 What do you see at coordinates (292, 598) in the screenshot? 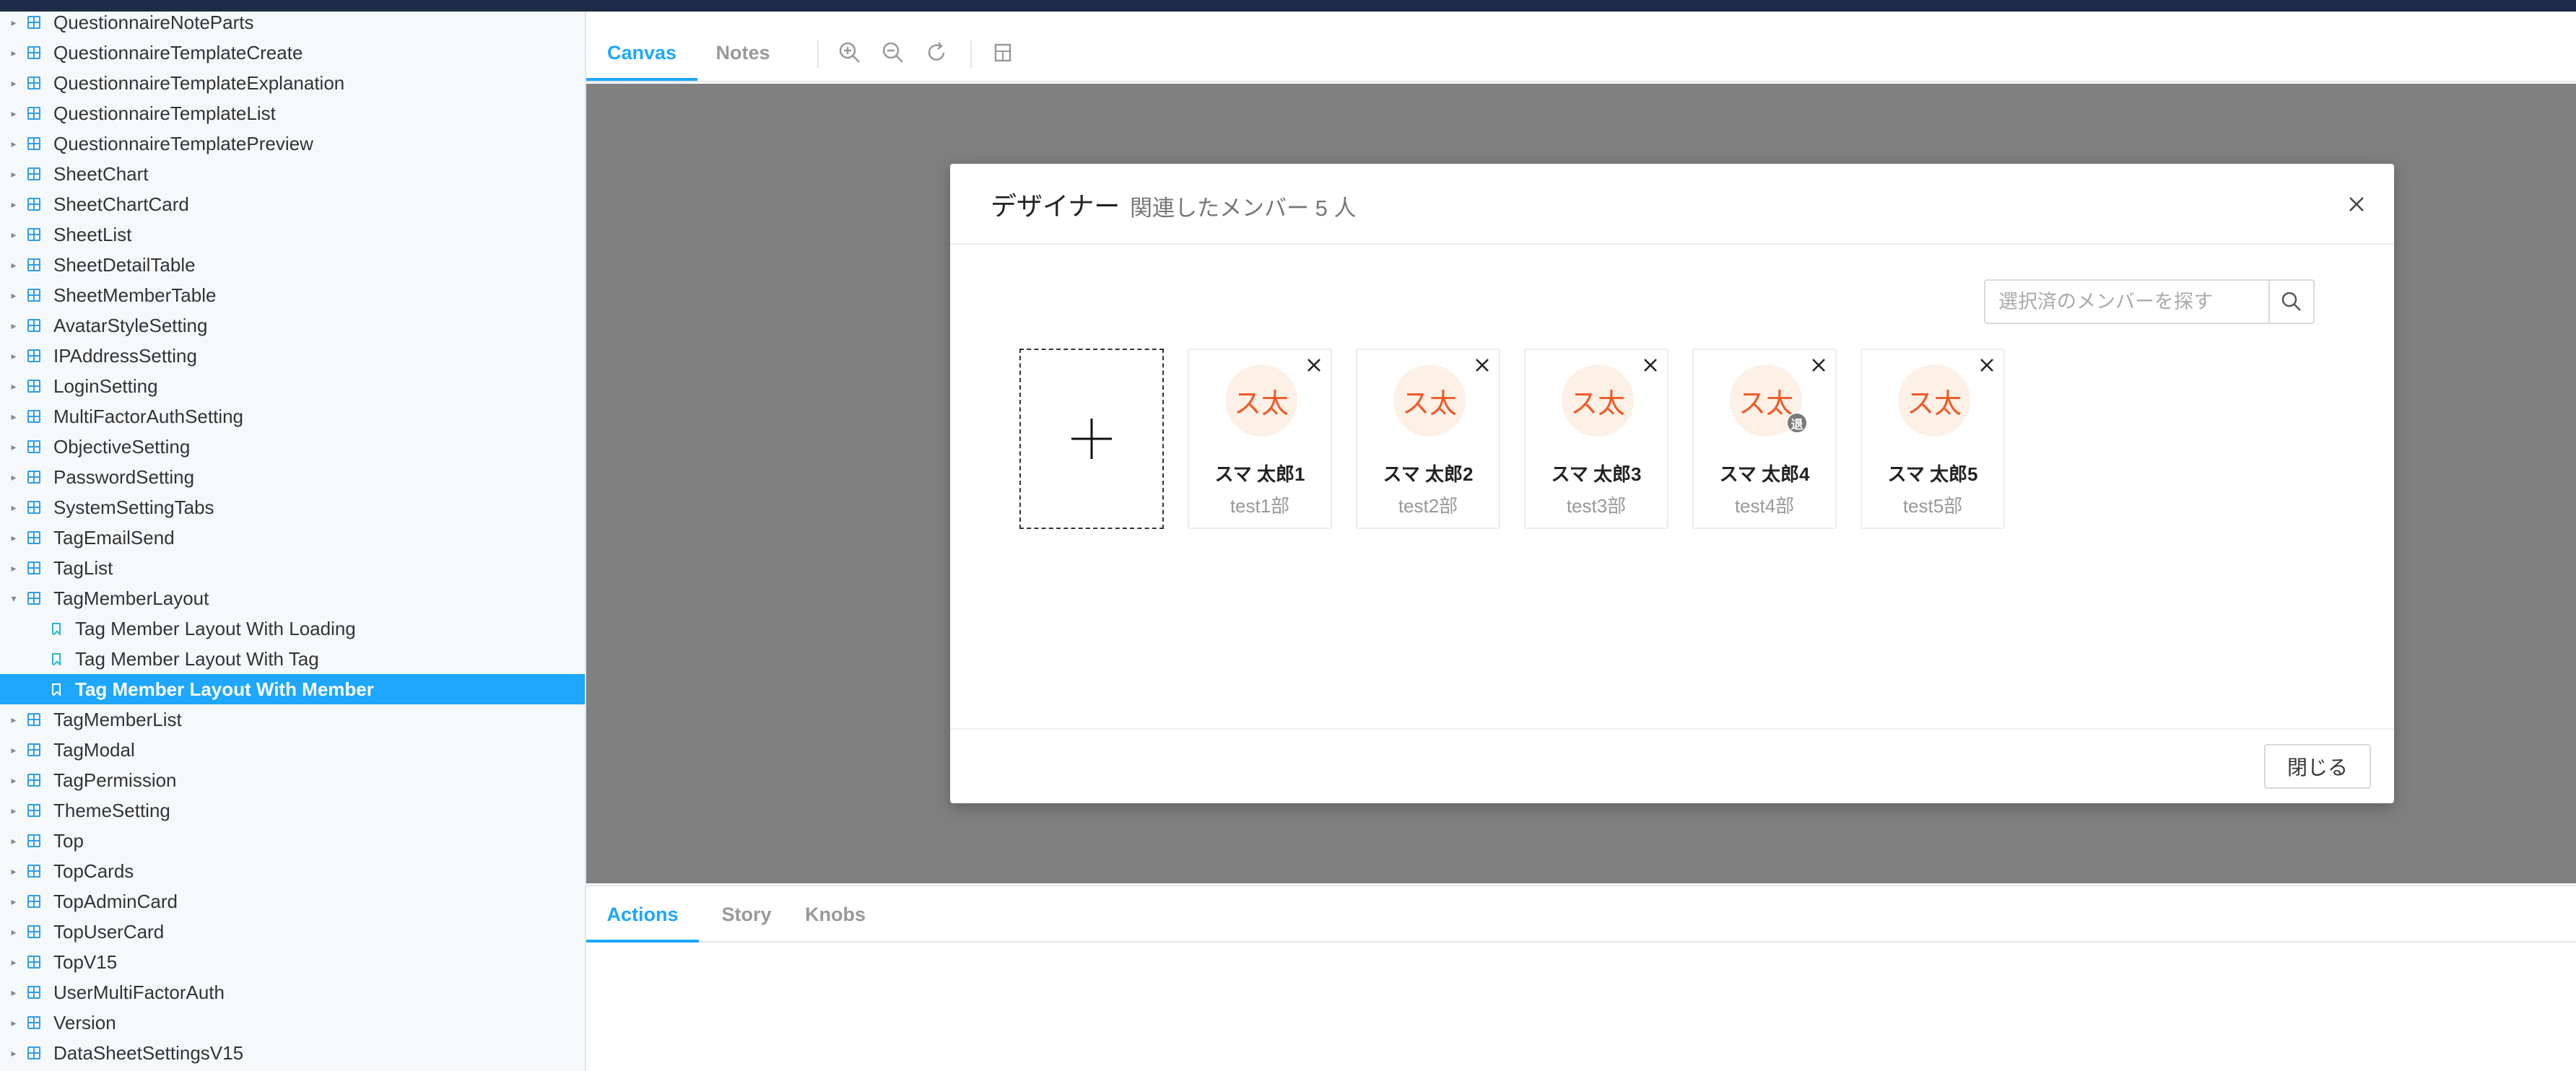
I see `sidebar-item-tagmemberlayout: ▾ TagMemberLayout` at bounding box center [292, 598].